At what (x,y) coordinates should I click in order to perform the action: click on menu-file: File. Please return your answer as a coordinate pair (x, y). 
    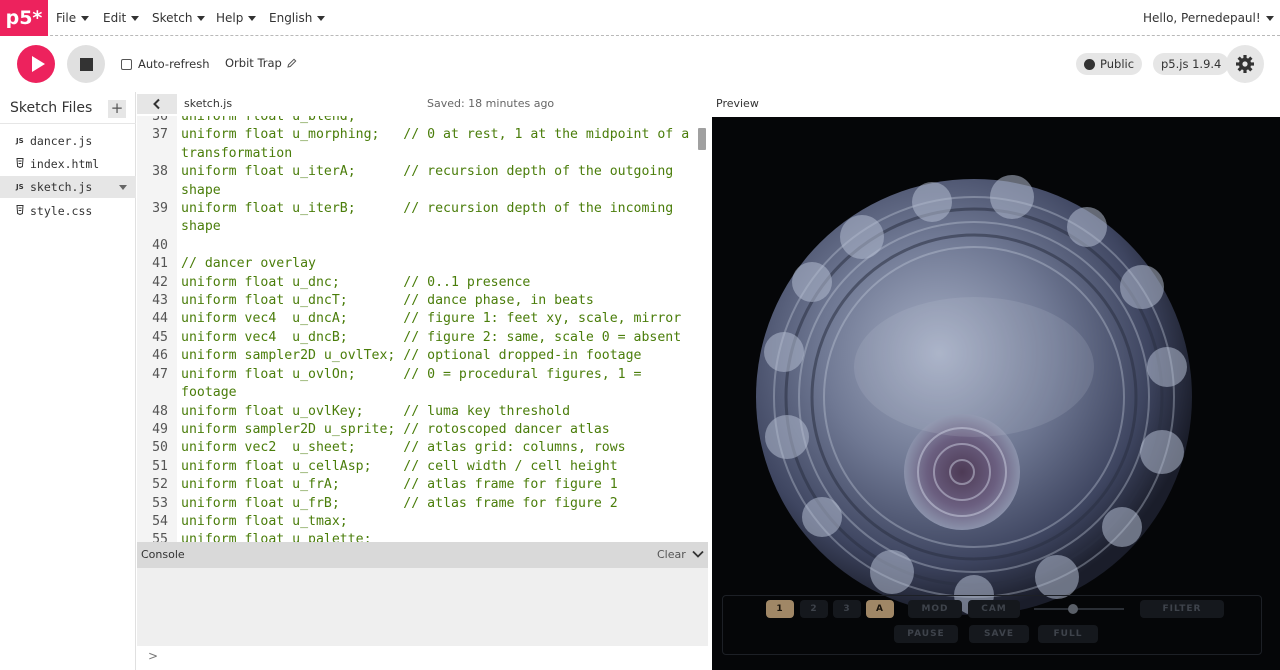
    Looking at the image, I should click on (73, 18).